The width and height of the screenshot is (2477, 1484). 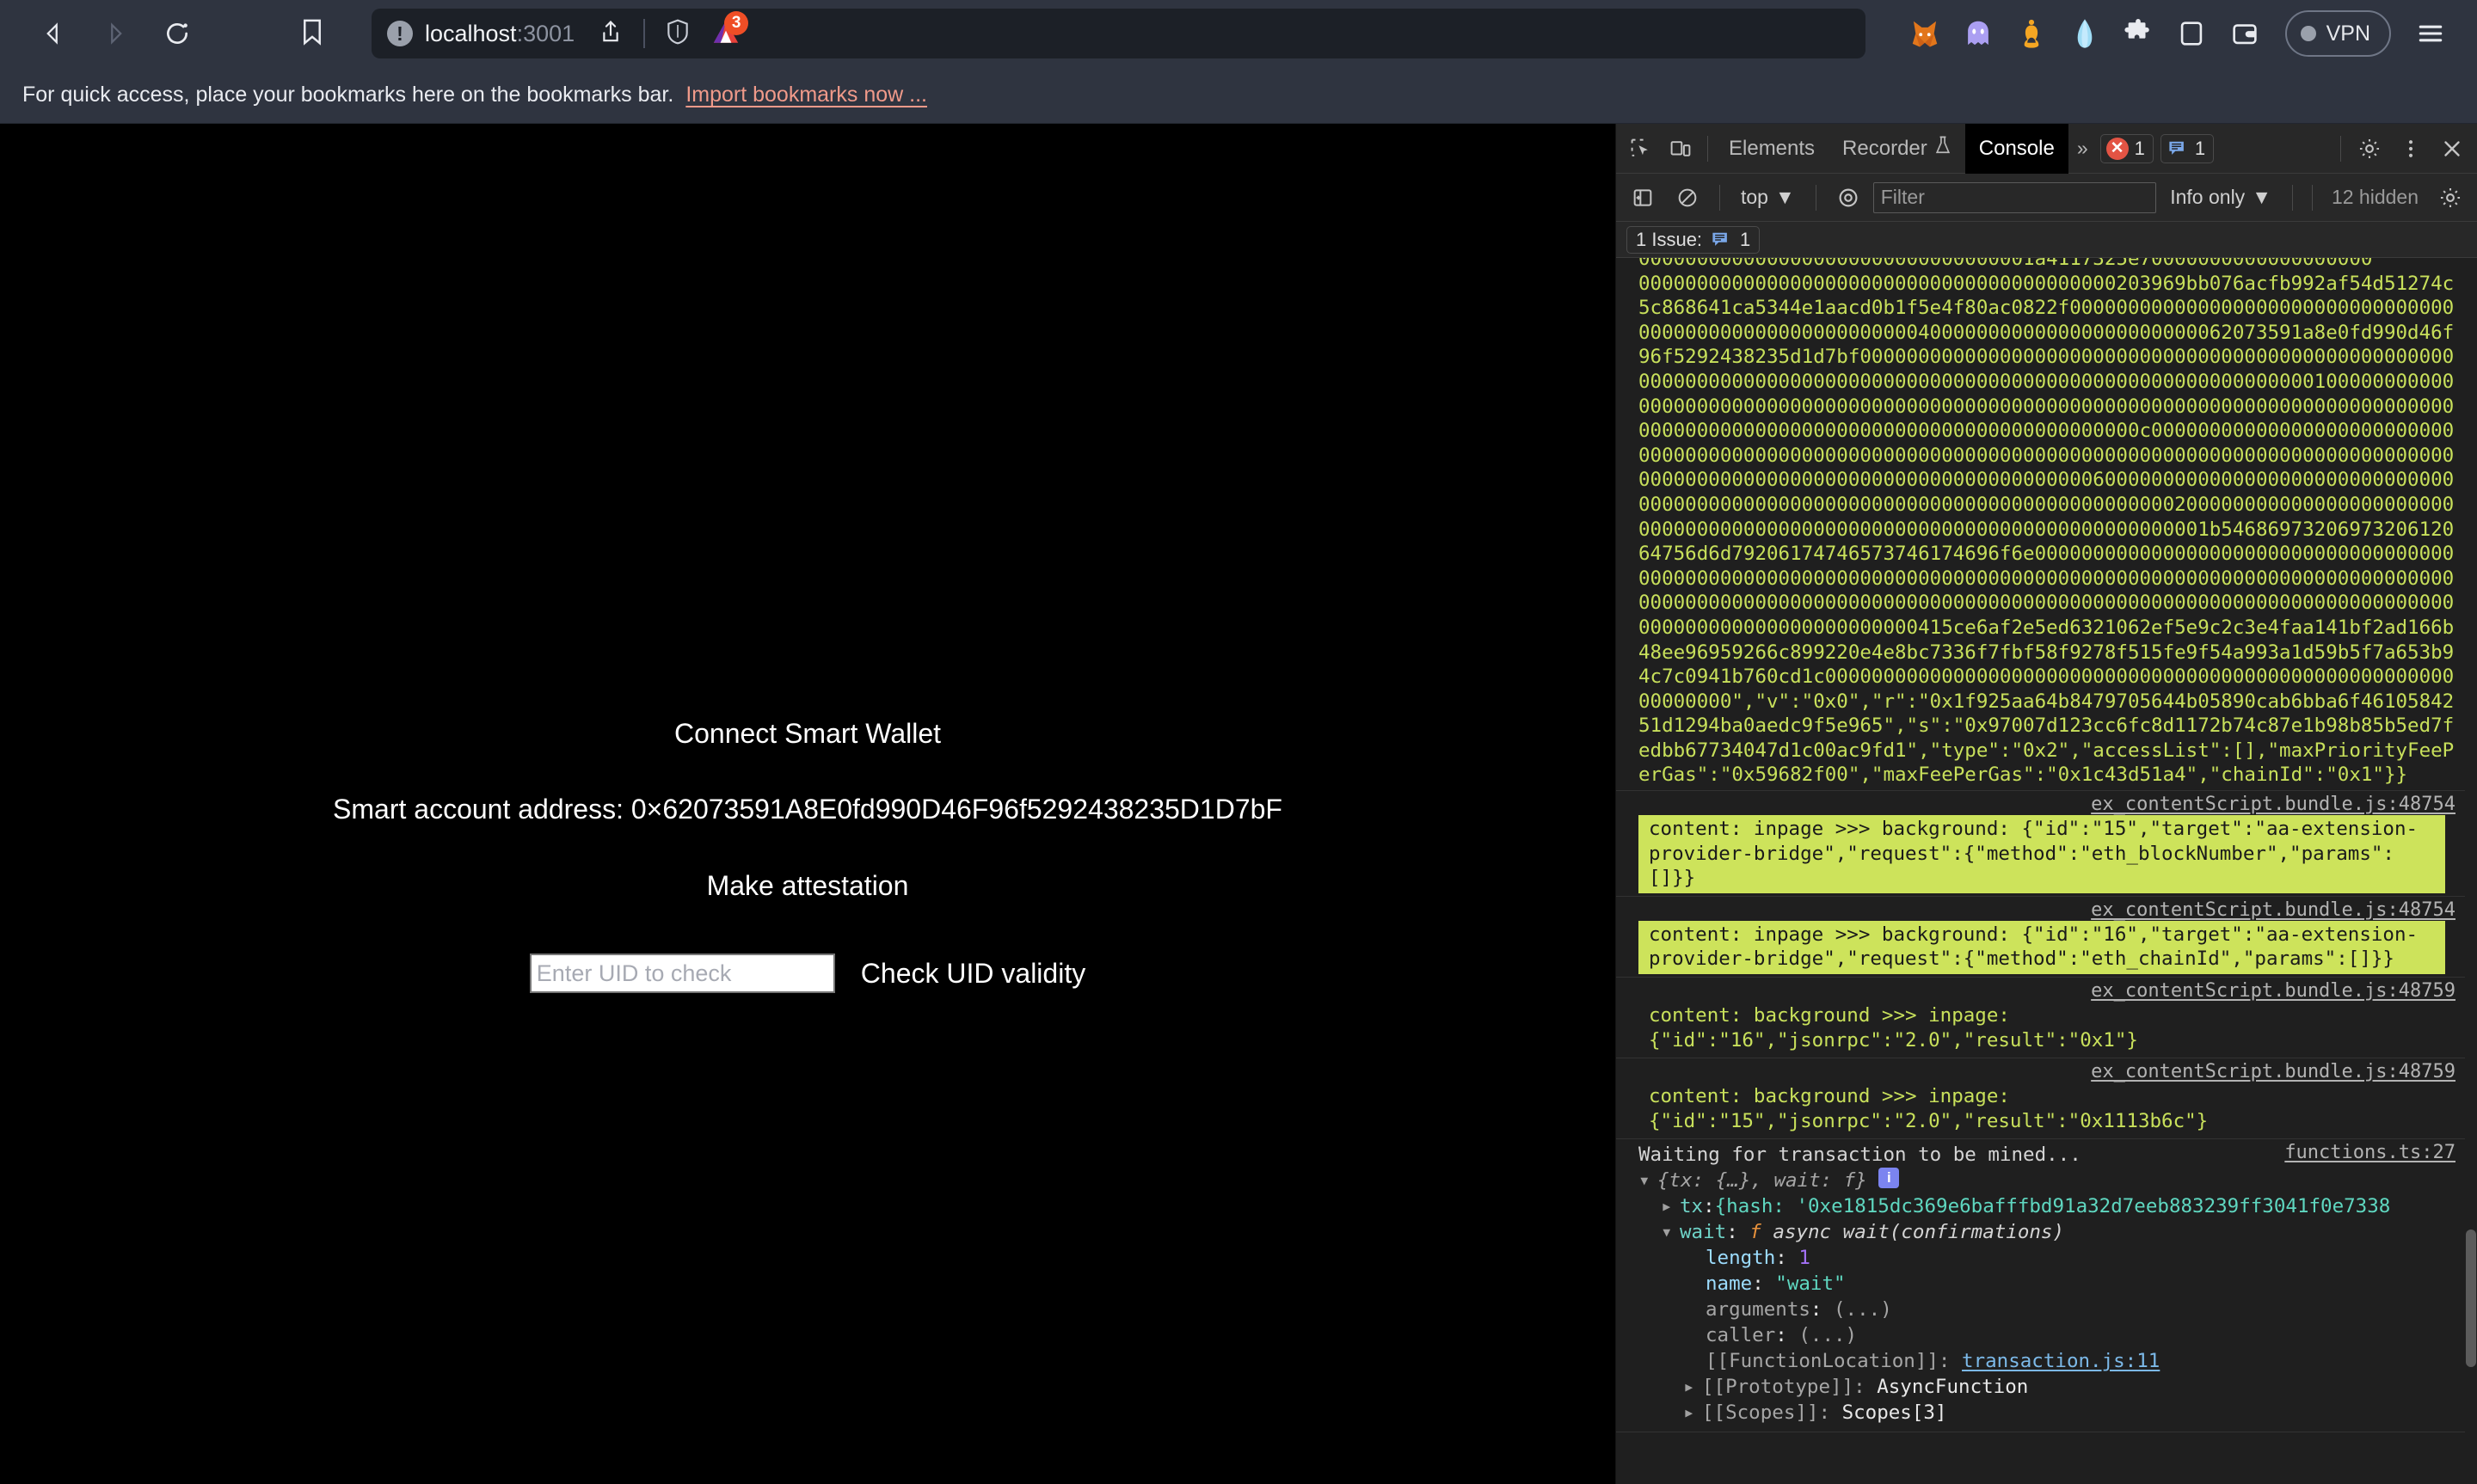 I want to click on share-button, so click(x=611, y=33).